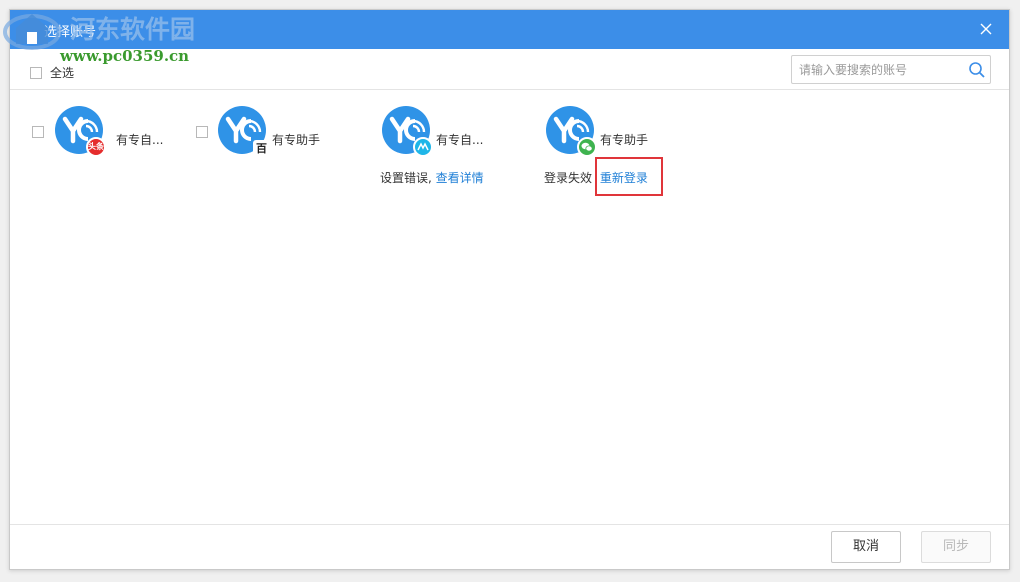  What do you see at coordinates (619, 151) in the screenshot?
I see `account-card: 有专助手 登录失效 重新登录` at bounding box center [619, 151].